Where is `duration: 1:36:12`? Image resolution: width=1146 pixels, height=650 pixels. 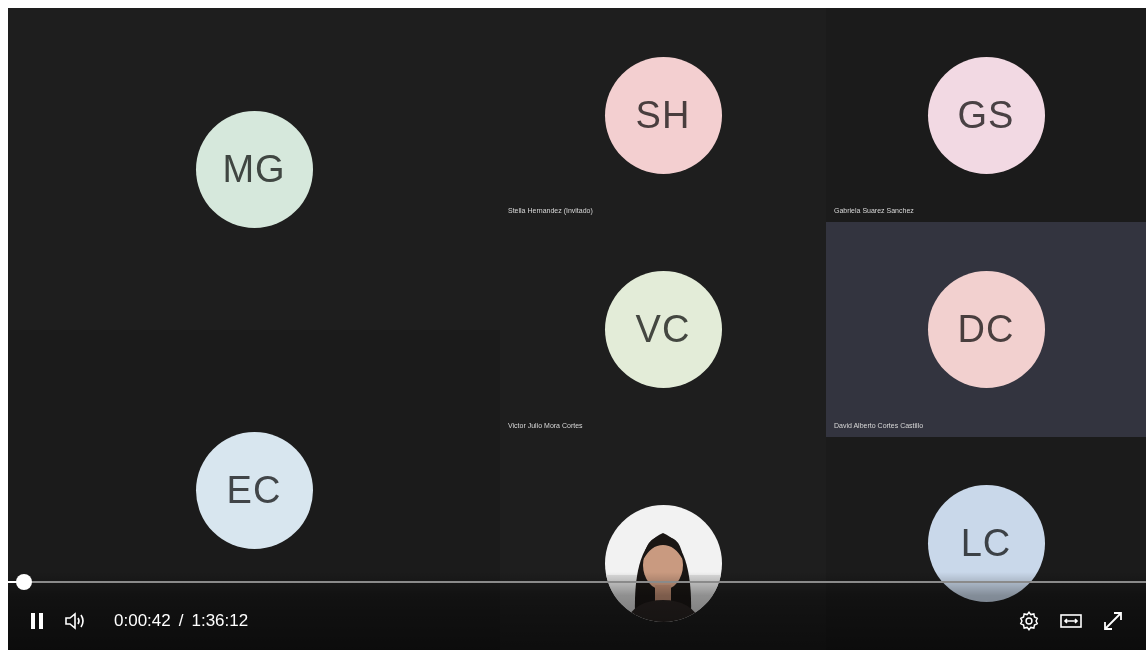
duration: 1:36:12 is located at coordinates (220, 621).